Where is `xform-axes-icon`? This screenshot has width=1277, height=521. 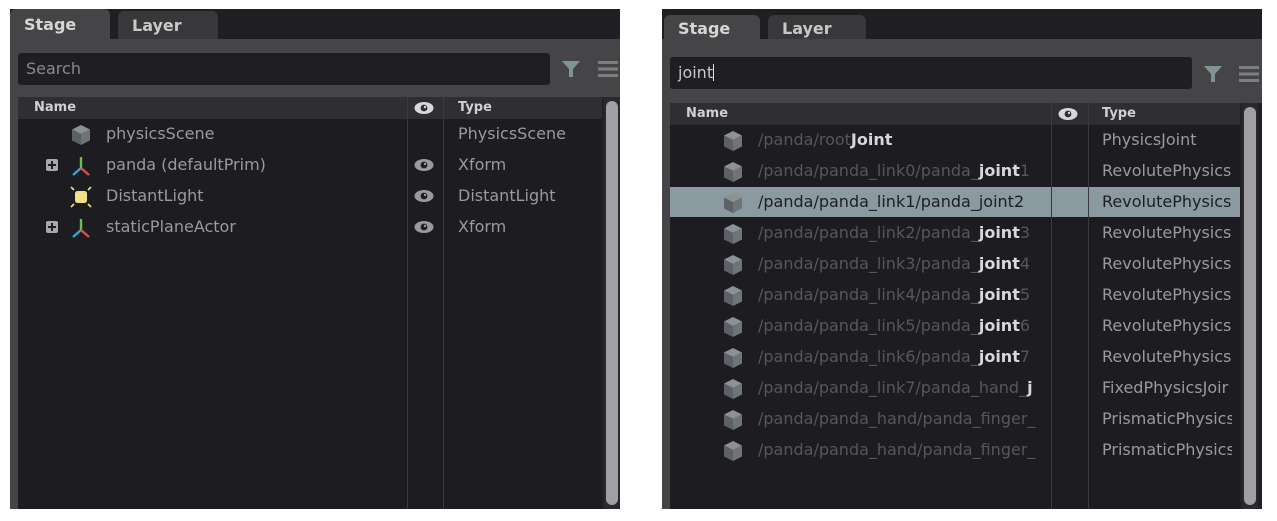 xform-axes-icon is located at coordinates (81, 166).